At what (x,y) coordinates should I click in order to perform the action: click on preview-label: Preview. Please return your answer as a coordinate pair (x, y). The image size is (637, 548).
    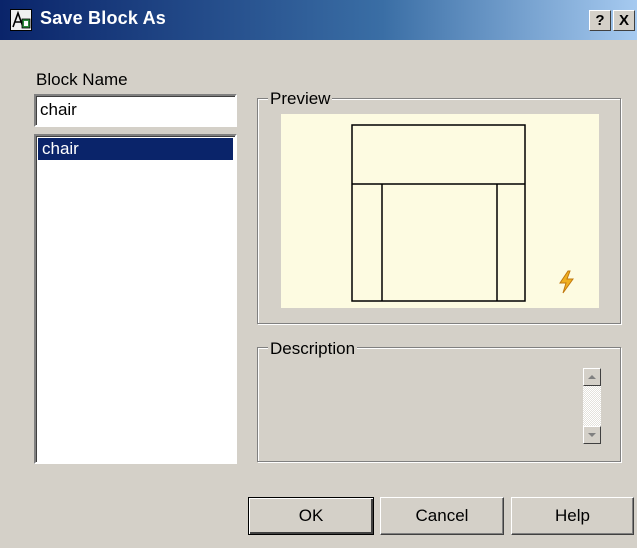
    Looking at the image, I should click on (300, 99).